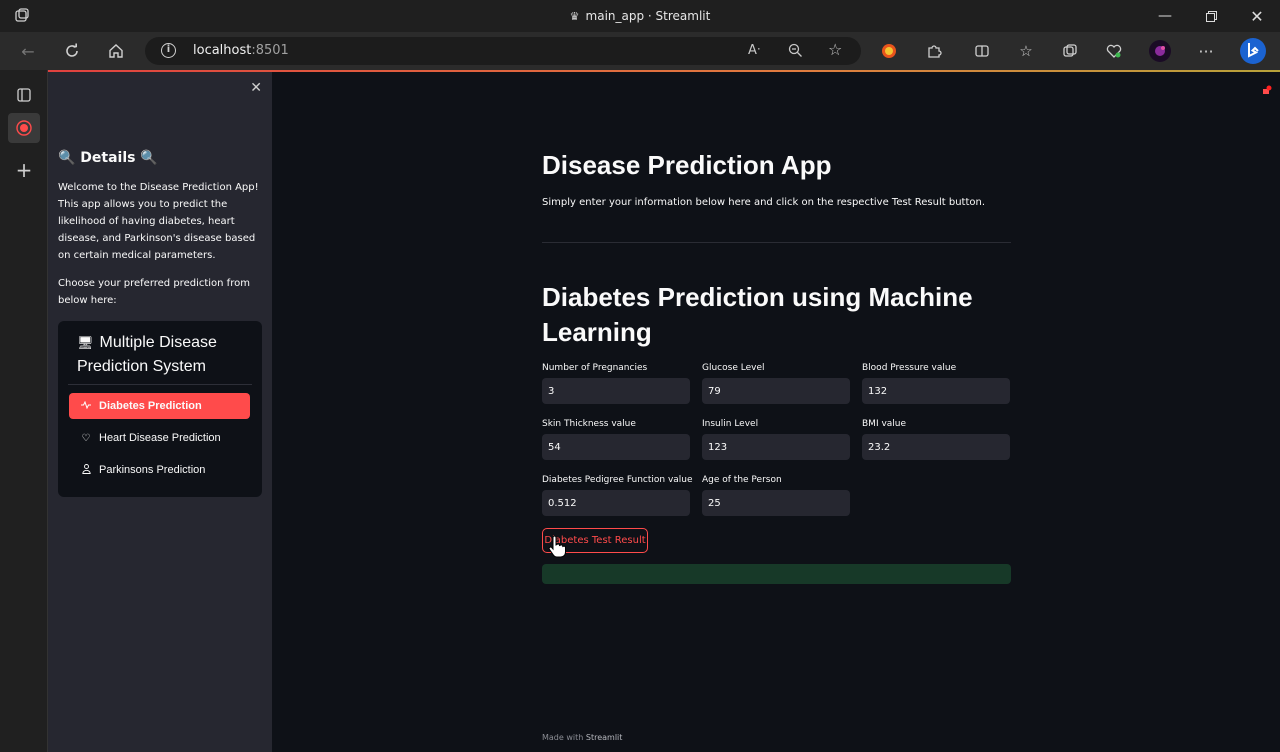 This screenshot has height=752, width=1280. I want to click on menu-item-parkinsons: Parkinsons Prediction, so click(159, 470).